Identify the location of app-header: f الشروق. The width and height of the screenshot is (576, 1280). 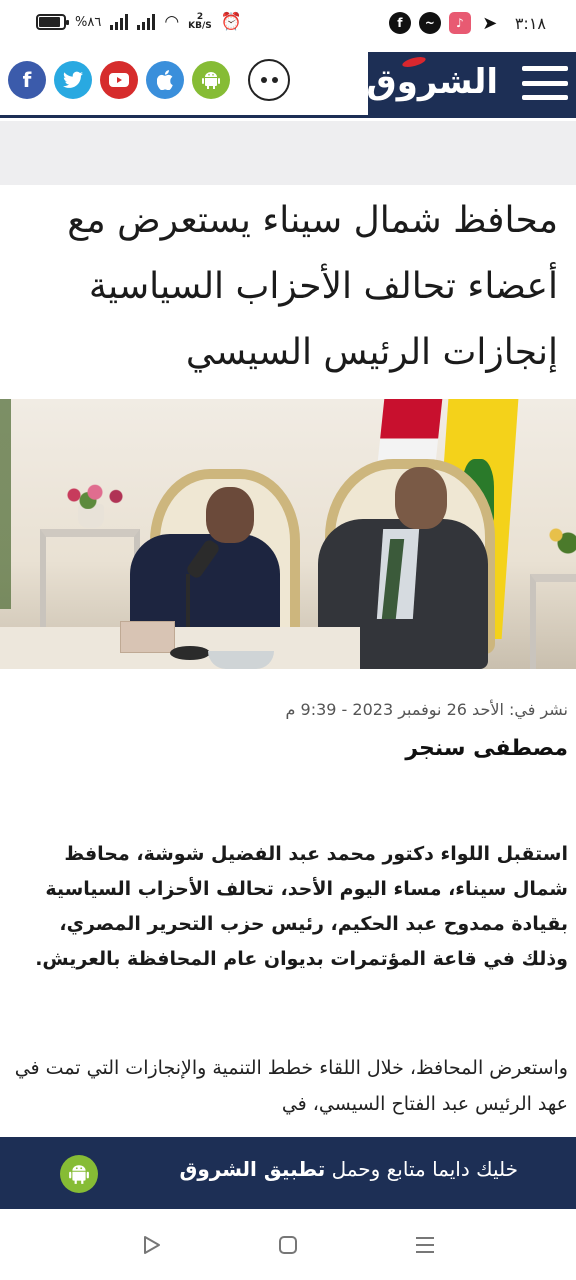
(288, 85).